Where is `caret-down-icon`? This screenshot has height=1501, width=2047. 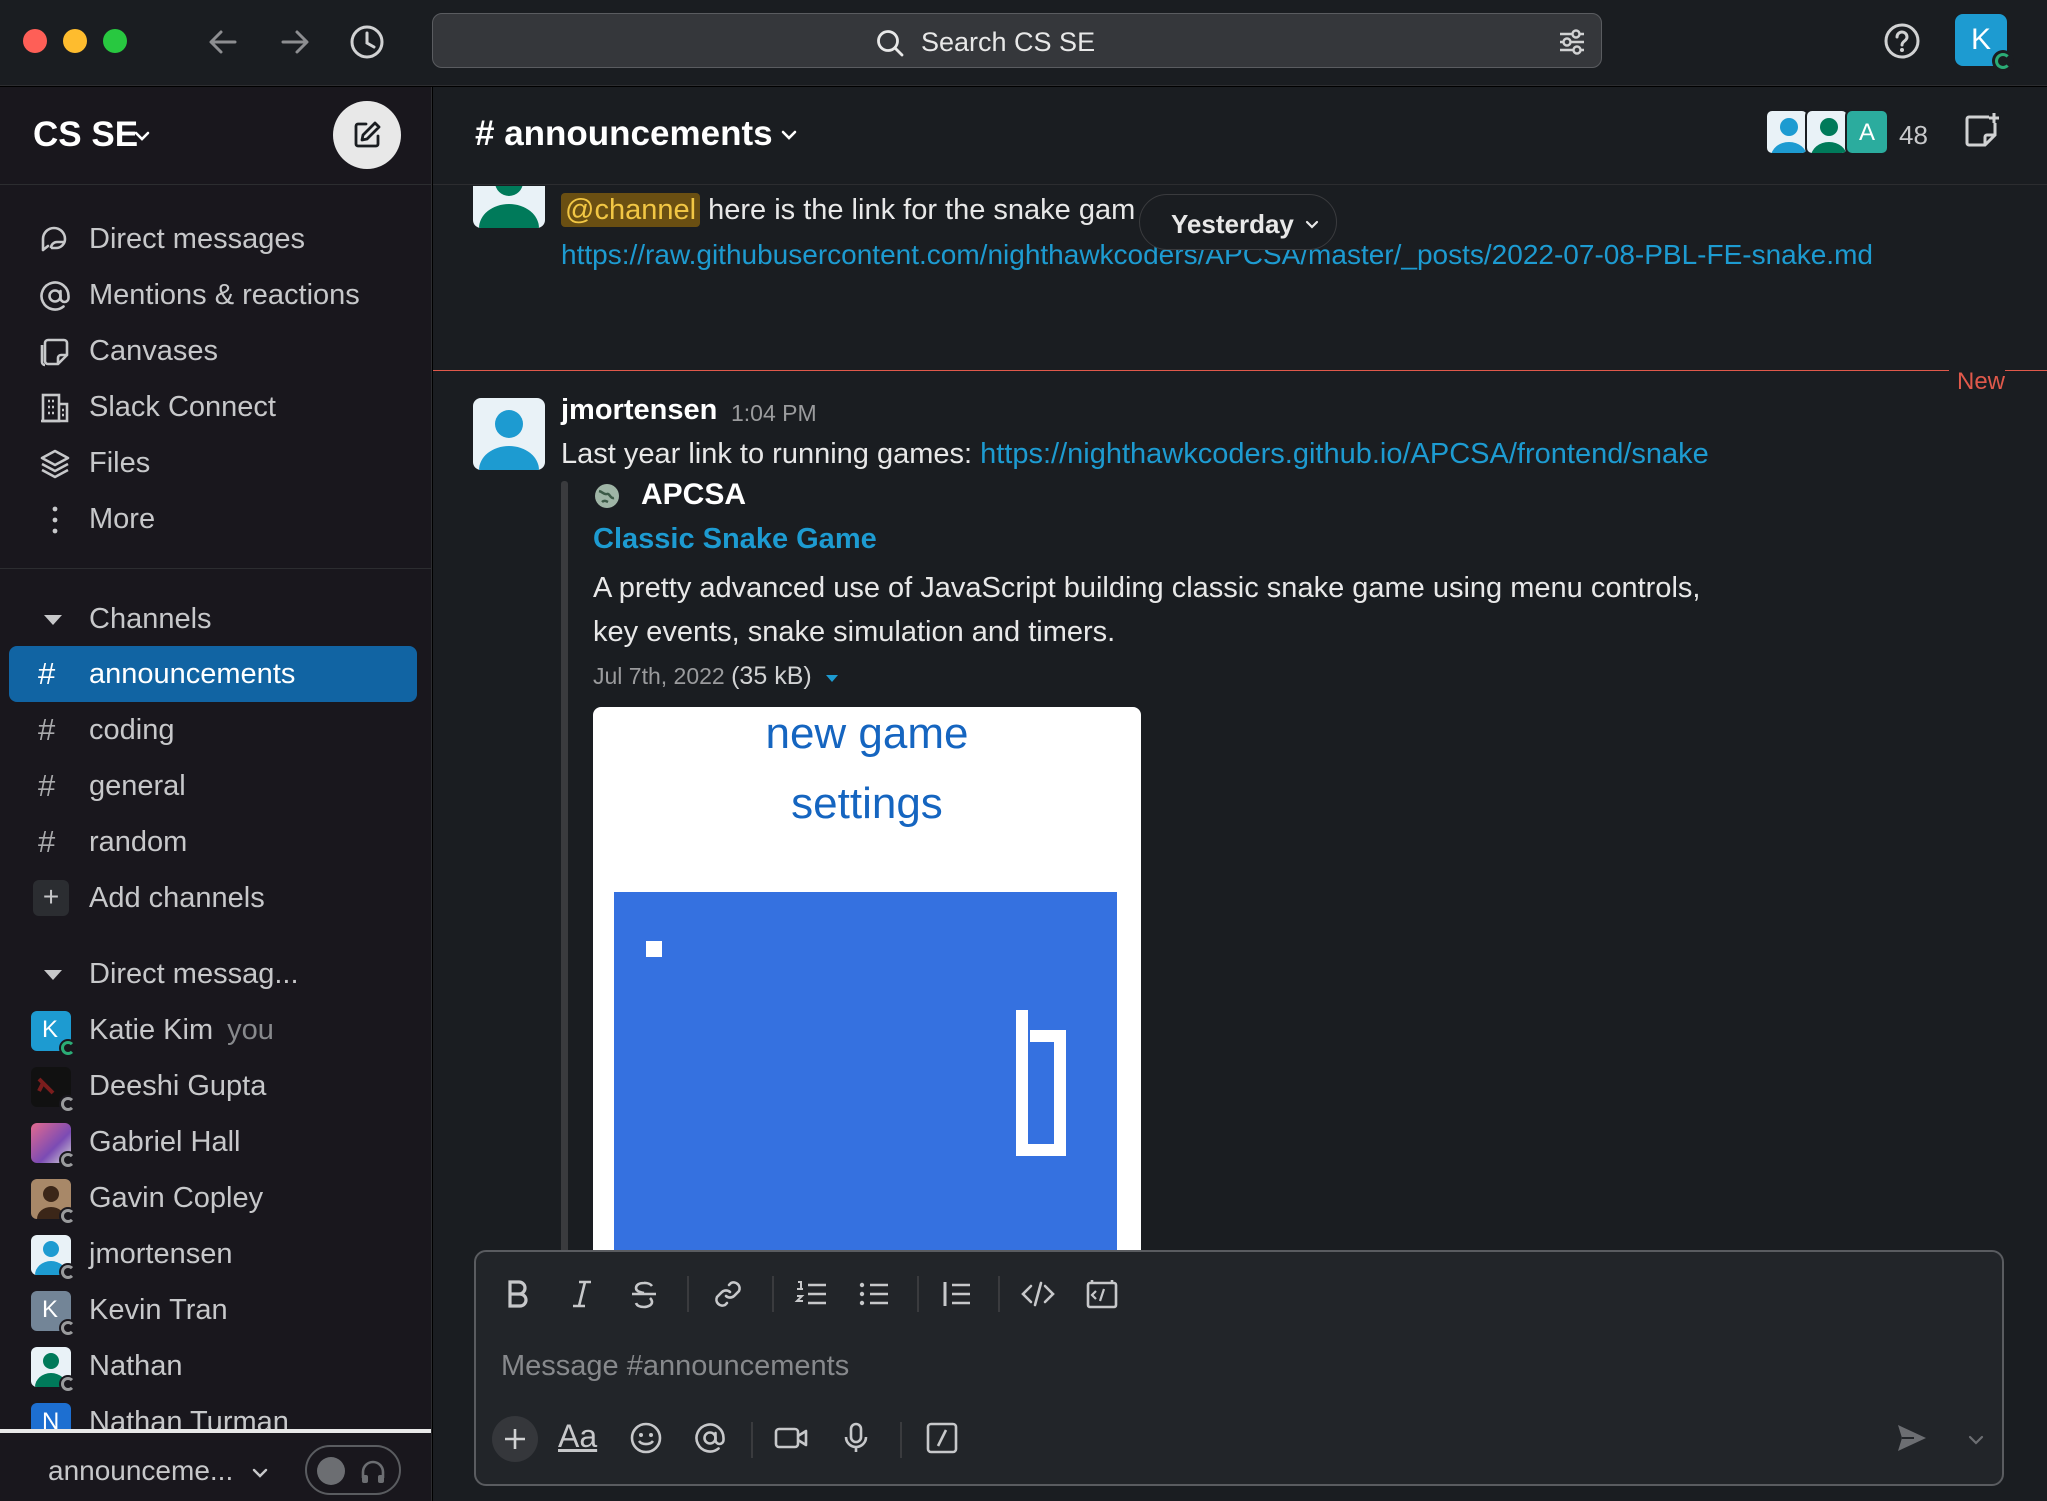 caret-down-icon is located at coordinates (832, 678).